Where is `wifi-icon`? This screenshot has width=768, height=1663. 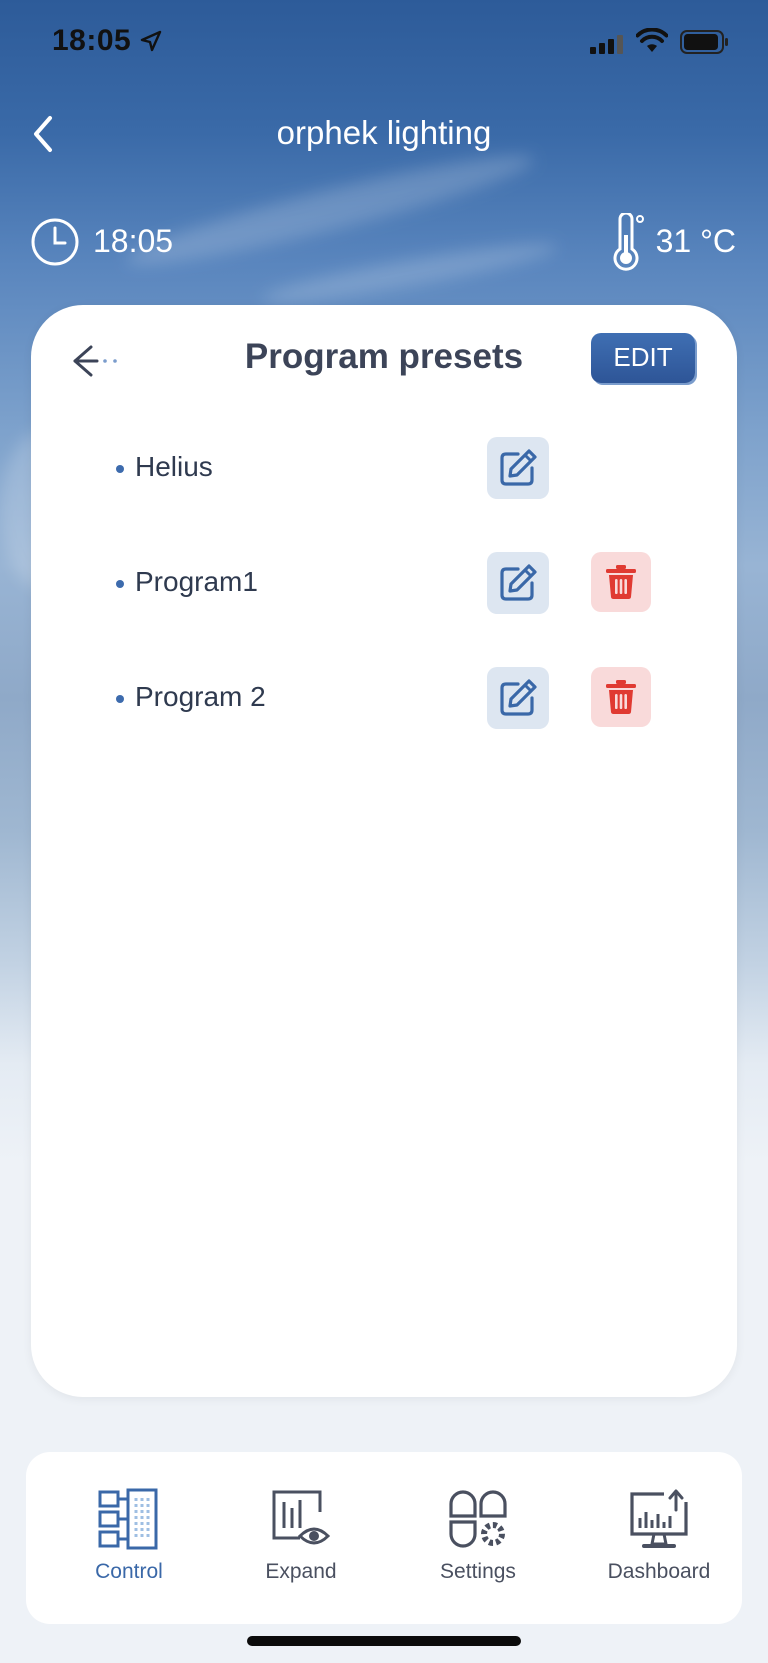
wifi-icon is located at coordinates (652, 43).